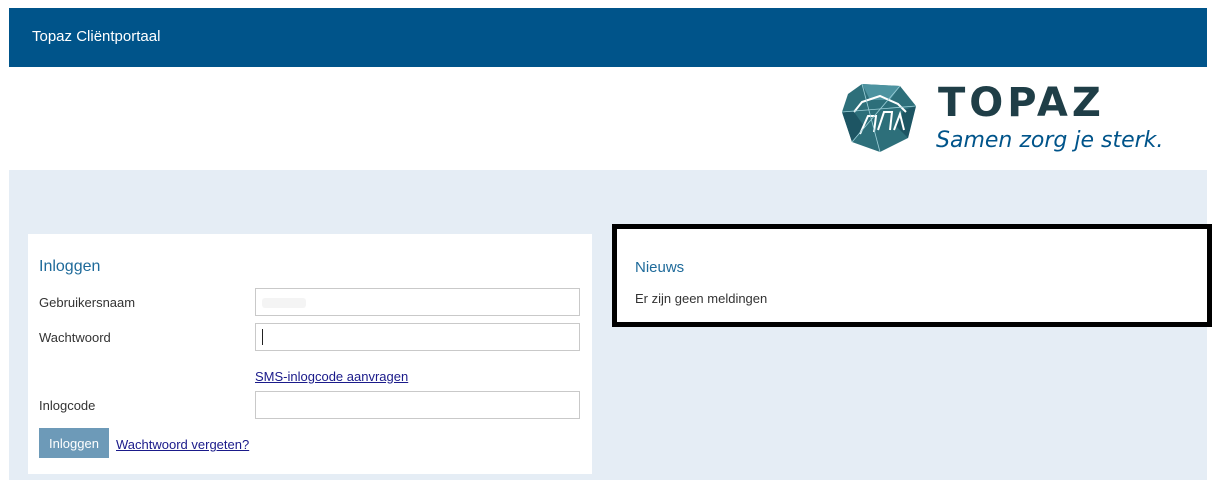 The image size is (1215, 480). I want to click on password-label: Wachtwoord, so click(75, 337).